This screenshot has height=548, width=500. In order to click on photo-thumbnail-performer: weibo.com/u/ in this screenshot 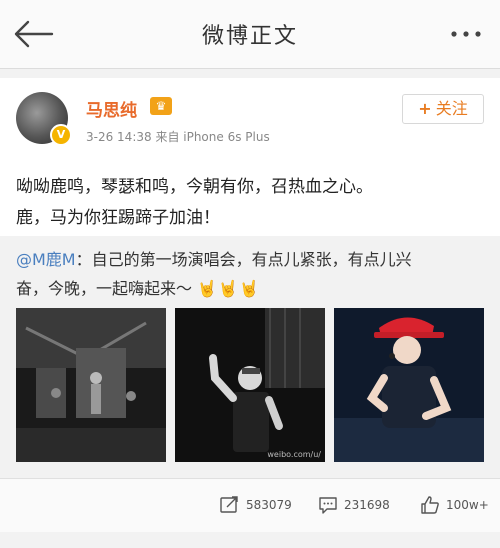, I will do `click(250, 385)`.